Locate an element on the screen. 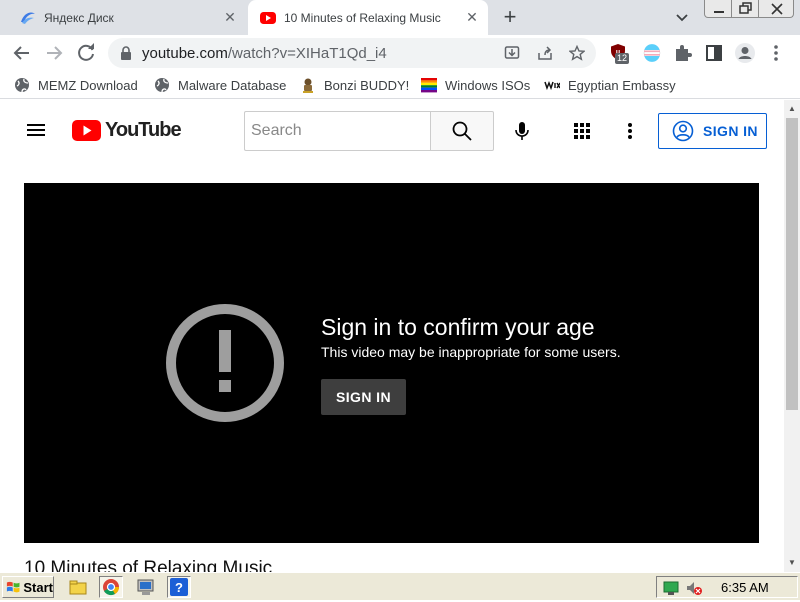 Image resolution: width=800 pixels, height=602 pixels. bookmark-label: MEMZ Download is located at coordinates (88, 85).